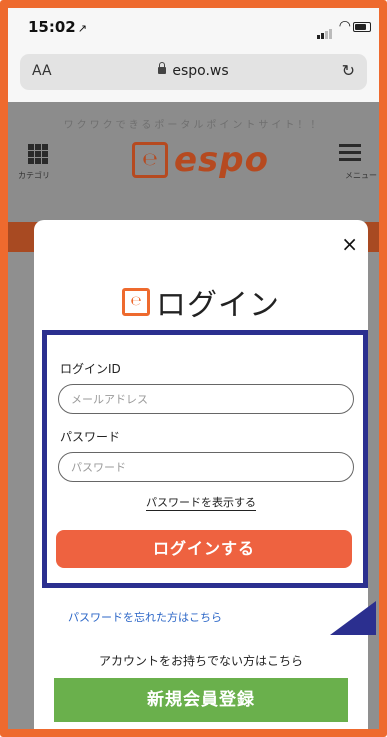 The height and width of the screenshot is (737, 387). What do you see at coordinates (348, 70) in the screenshot?
I see `reload-icon: ↻` at bounding box center [348, 70].